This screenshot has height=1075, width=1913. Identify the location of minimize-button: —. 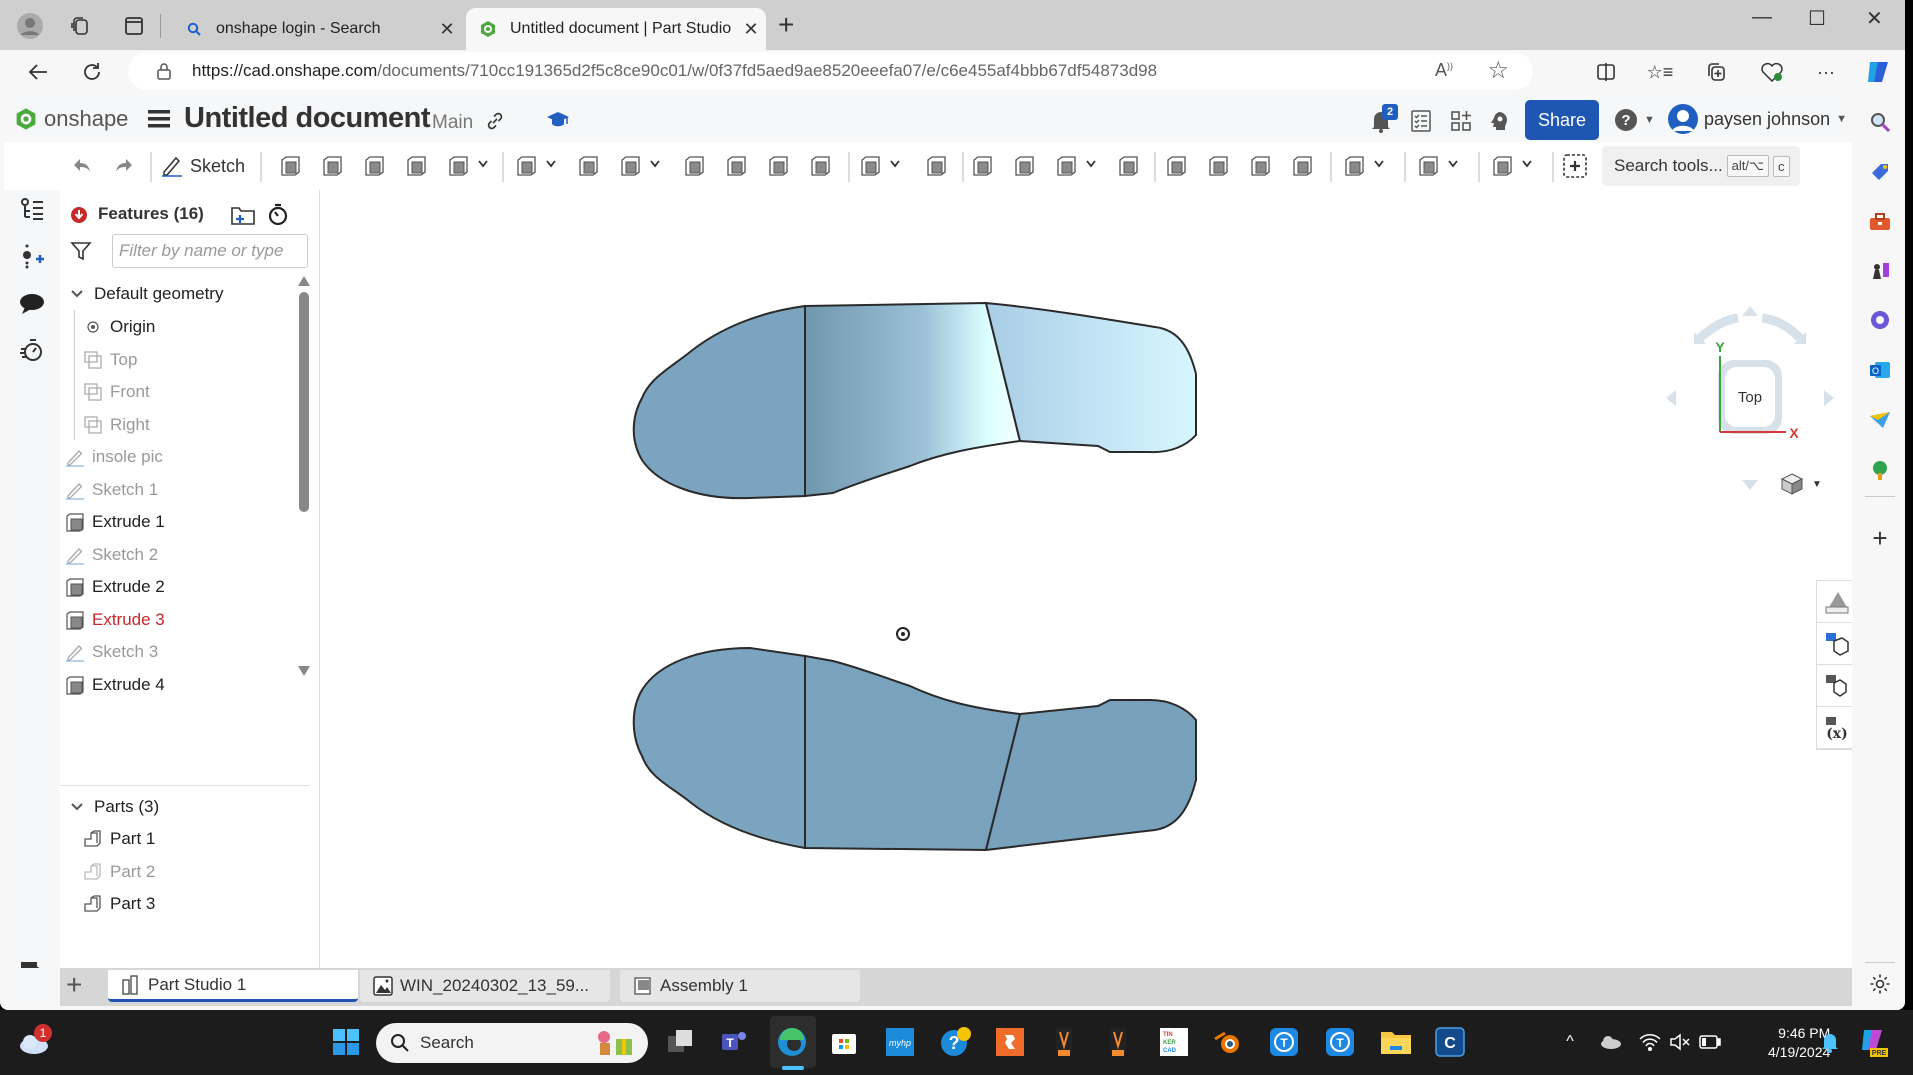
(1762, 17).